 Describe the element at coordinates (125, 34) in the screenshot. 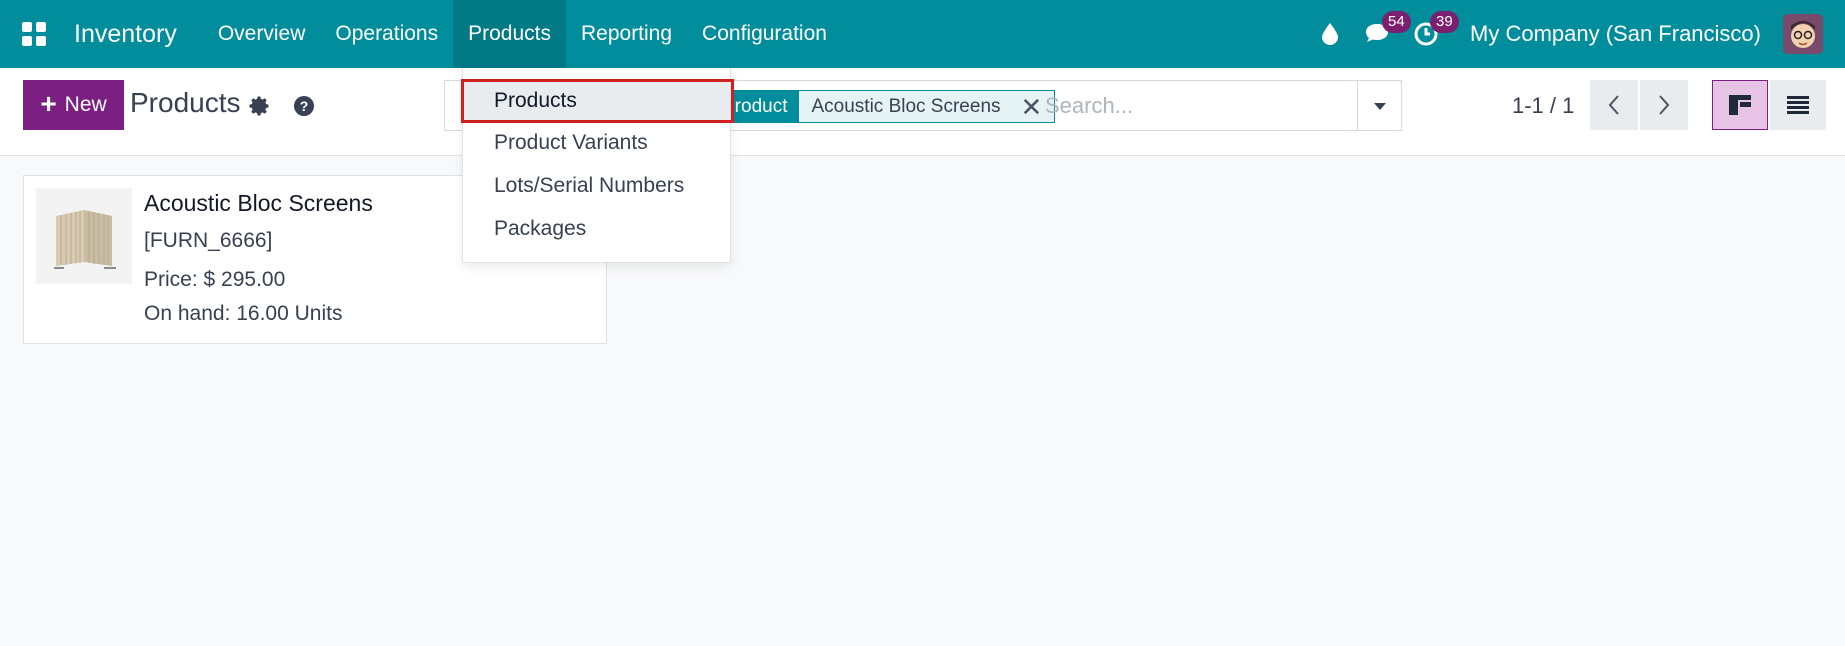

I see `app-name: Inventory` at that location.